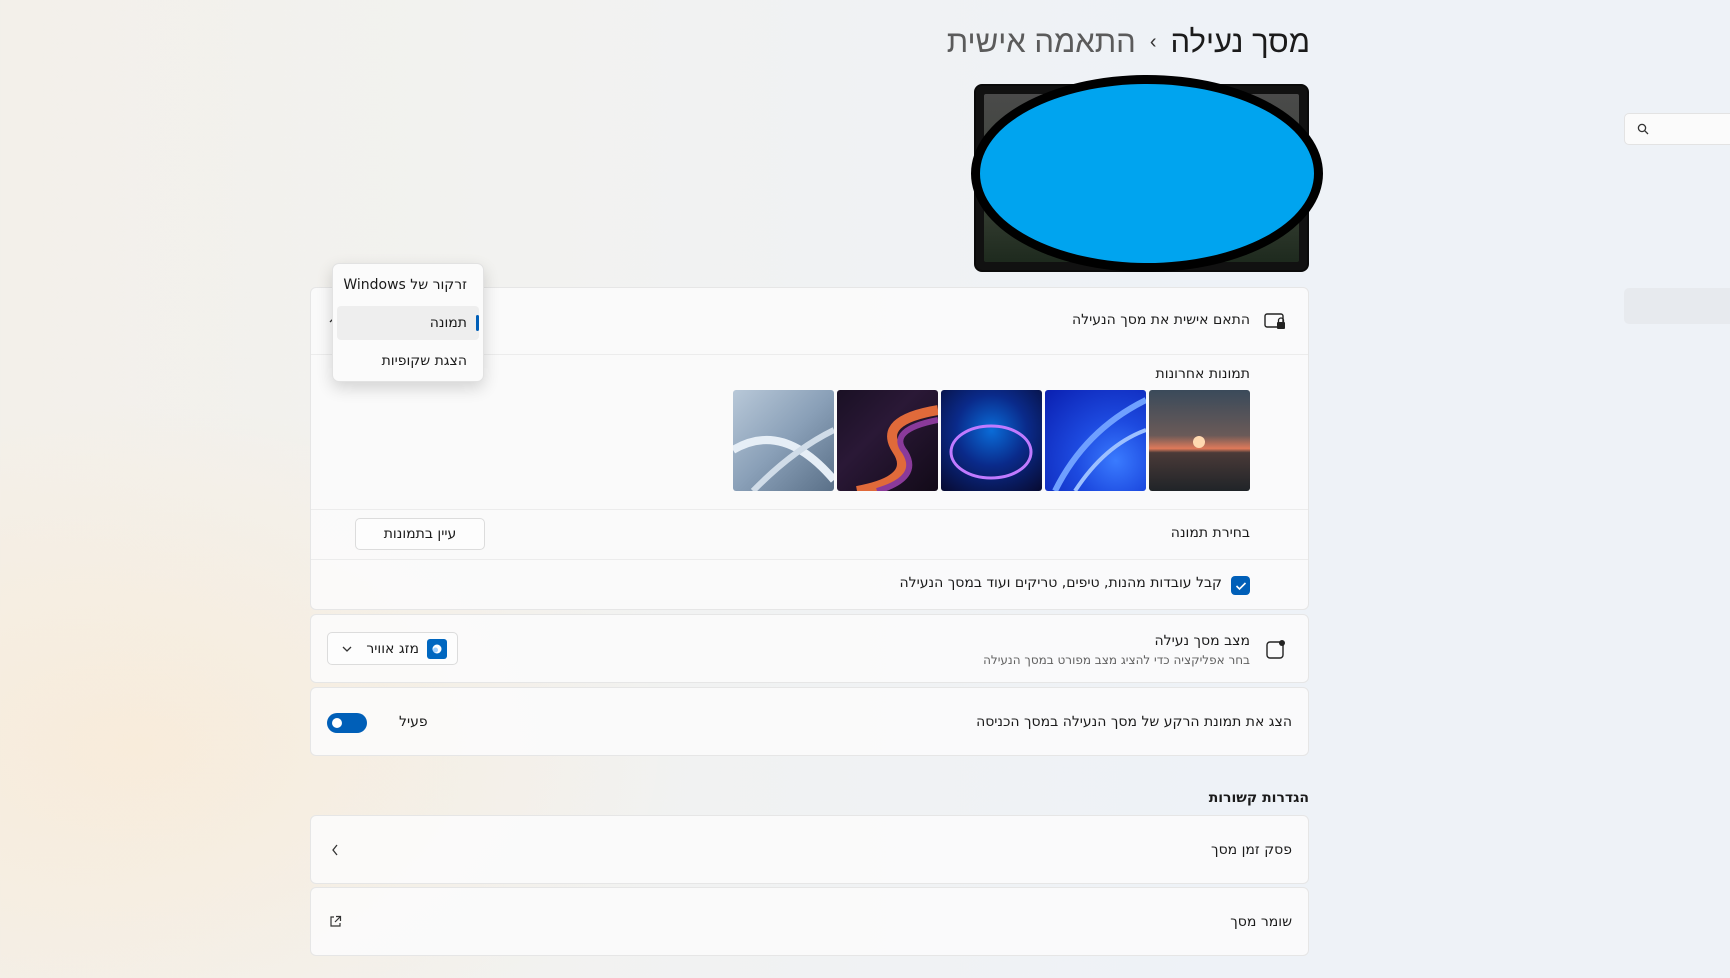 The width and height of the screenshot is (1730, 978). What do you see at coordinates (347, 723) in the screenshot?
I see `signin-background-toggle` at bounding box center [347, 723].